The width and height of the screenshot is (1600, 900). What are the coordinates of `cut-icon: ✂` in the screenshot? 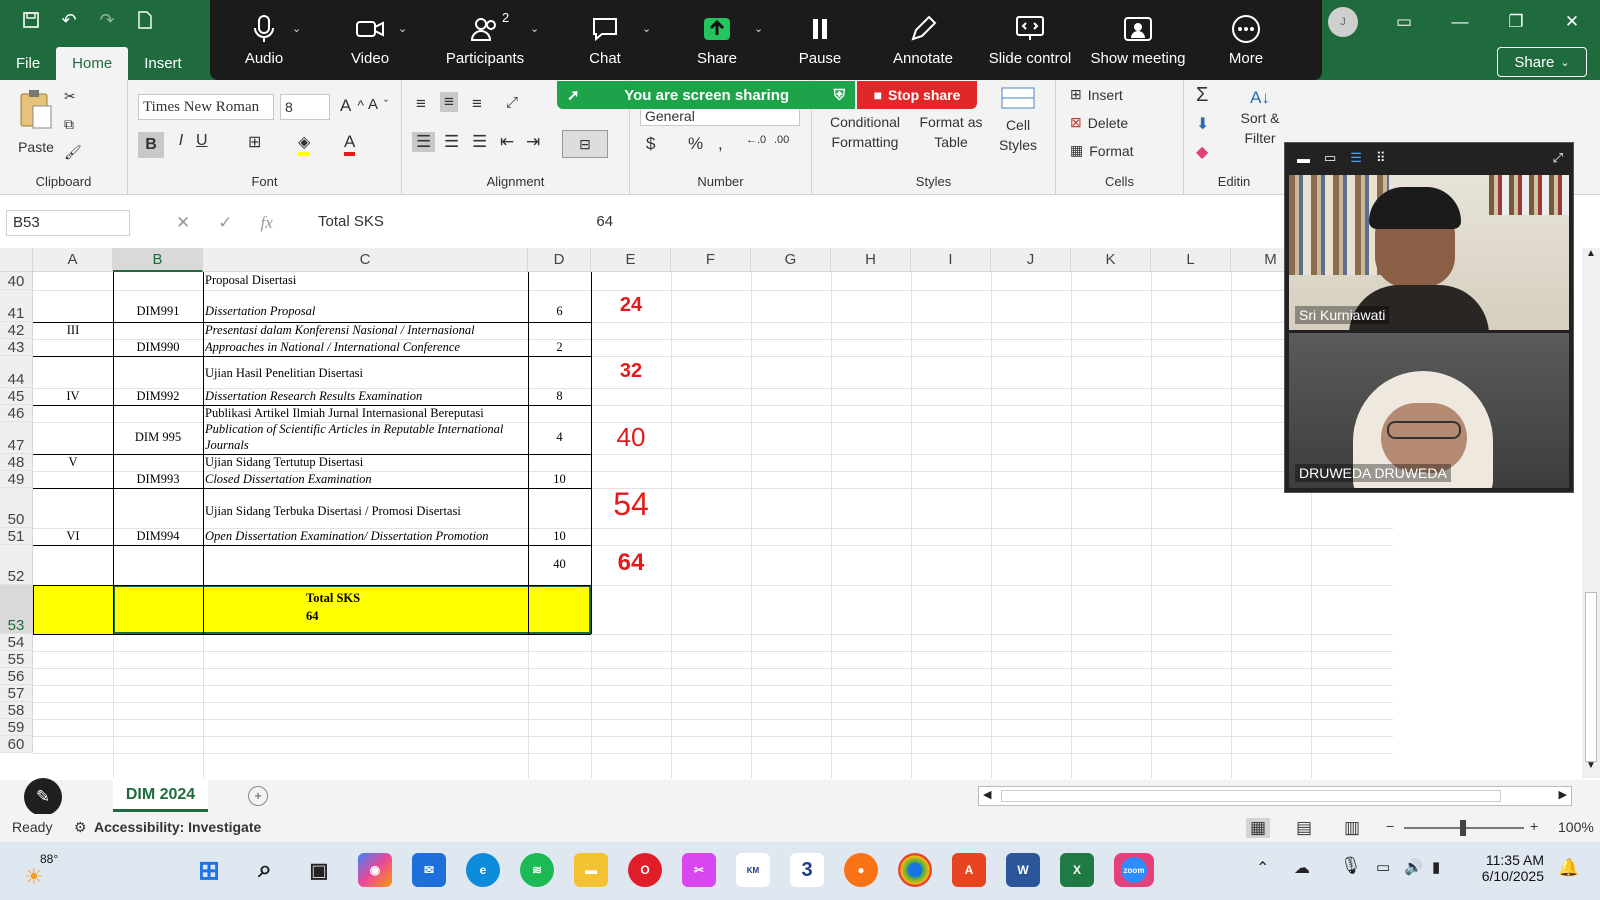 It's located at (70, 96).